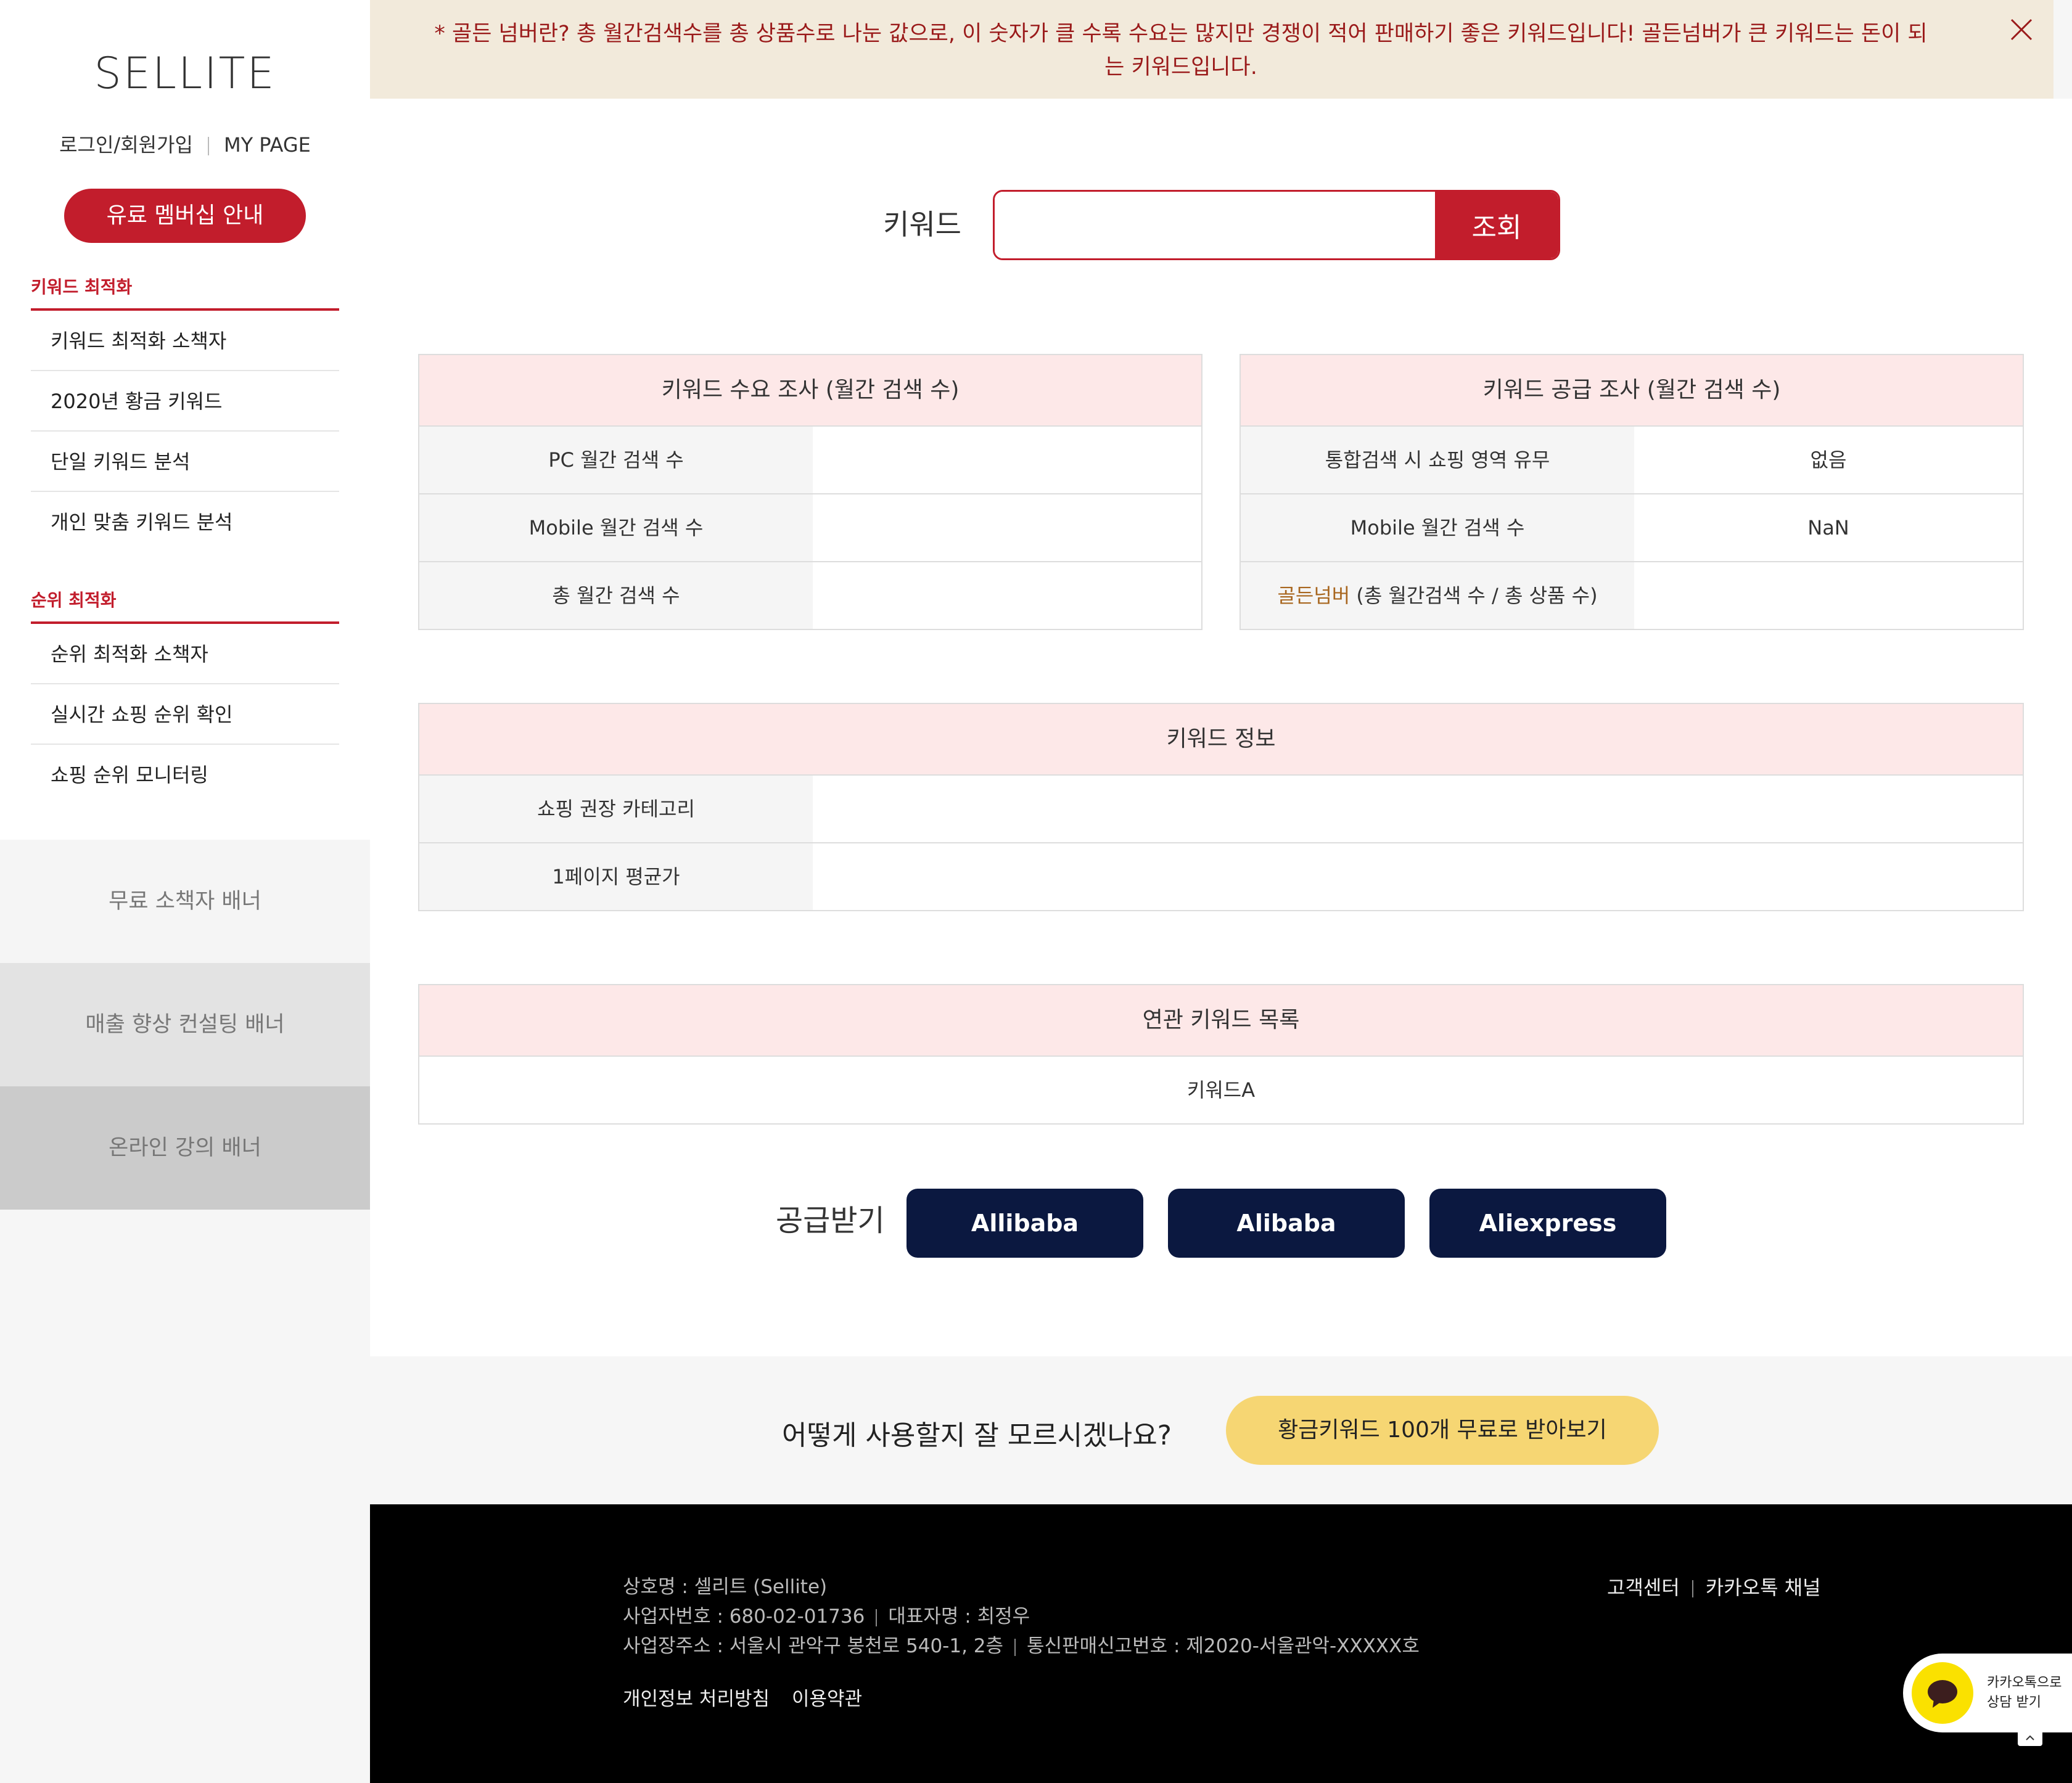 The width and height of the screenshot is (2072, 1783). What do you see at coordinates (2014, 1703) in the screenshot?
I see `kakao-line-2: 상담 받기` at bounding box center [2014, 1703].